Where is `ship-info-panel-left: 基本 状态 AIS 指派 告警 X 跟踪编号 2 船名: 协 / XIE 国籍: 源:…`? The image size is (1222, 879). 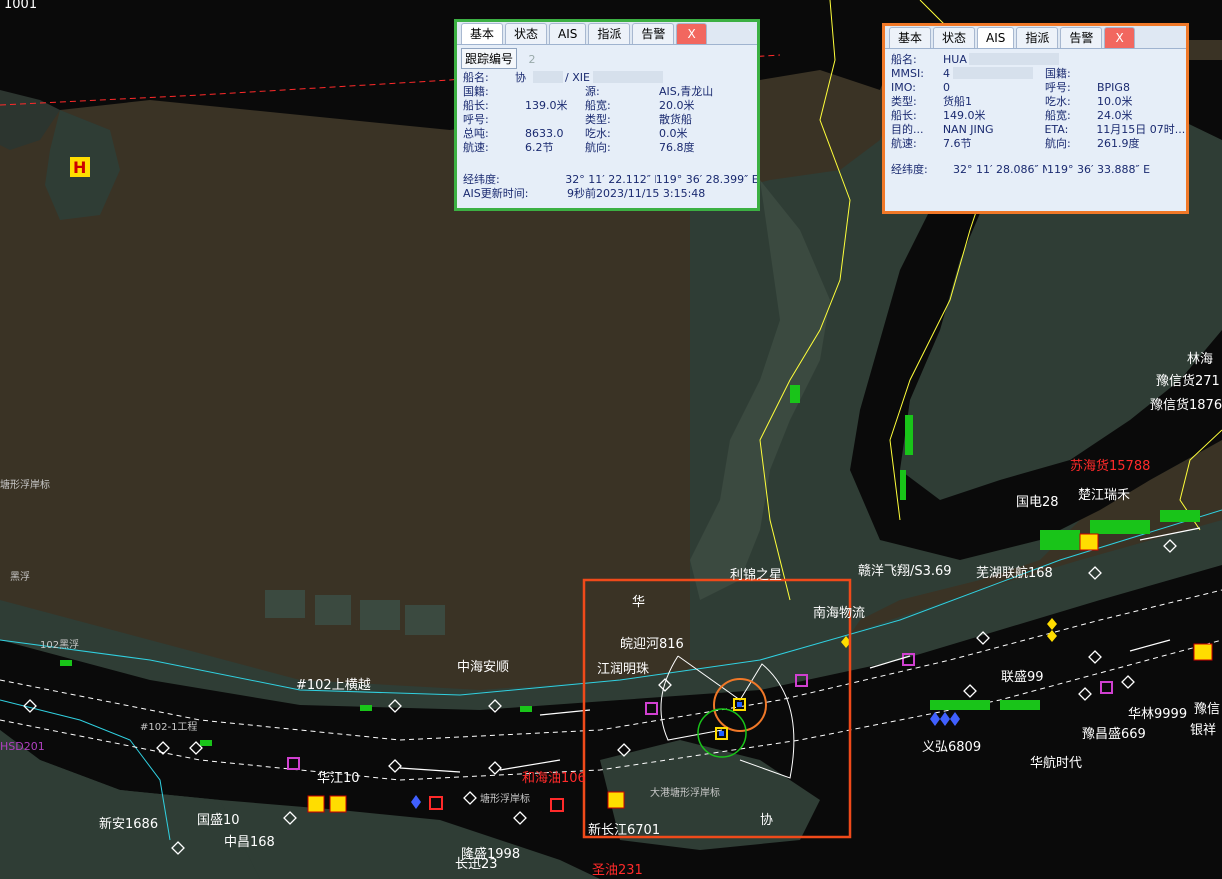
ship-info-panel-left: 基本 状态 AIS 指派 告警 X 跟踪编号 2 船名: 协 / XIE 国籍: 源:… is located at coordinates (607, 115).